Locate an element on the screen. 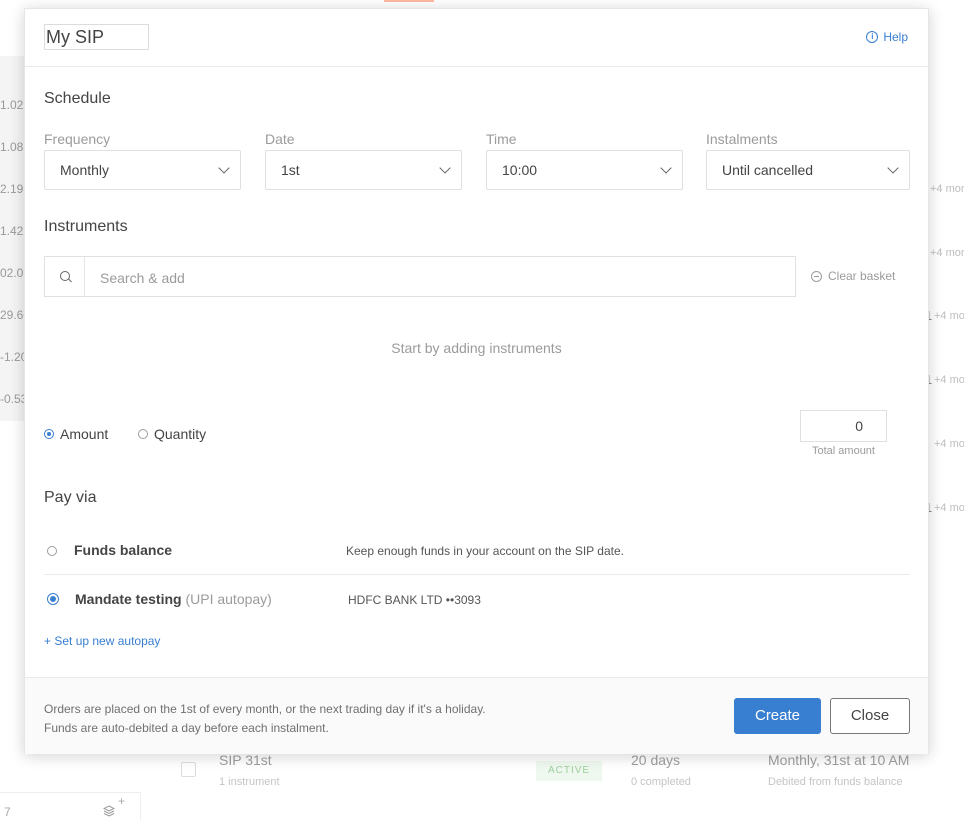  instrument-search is located at coordinates (423, 277).